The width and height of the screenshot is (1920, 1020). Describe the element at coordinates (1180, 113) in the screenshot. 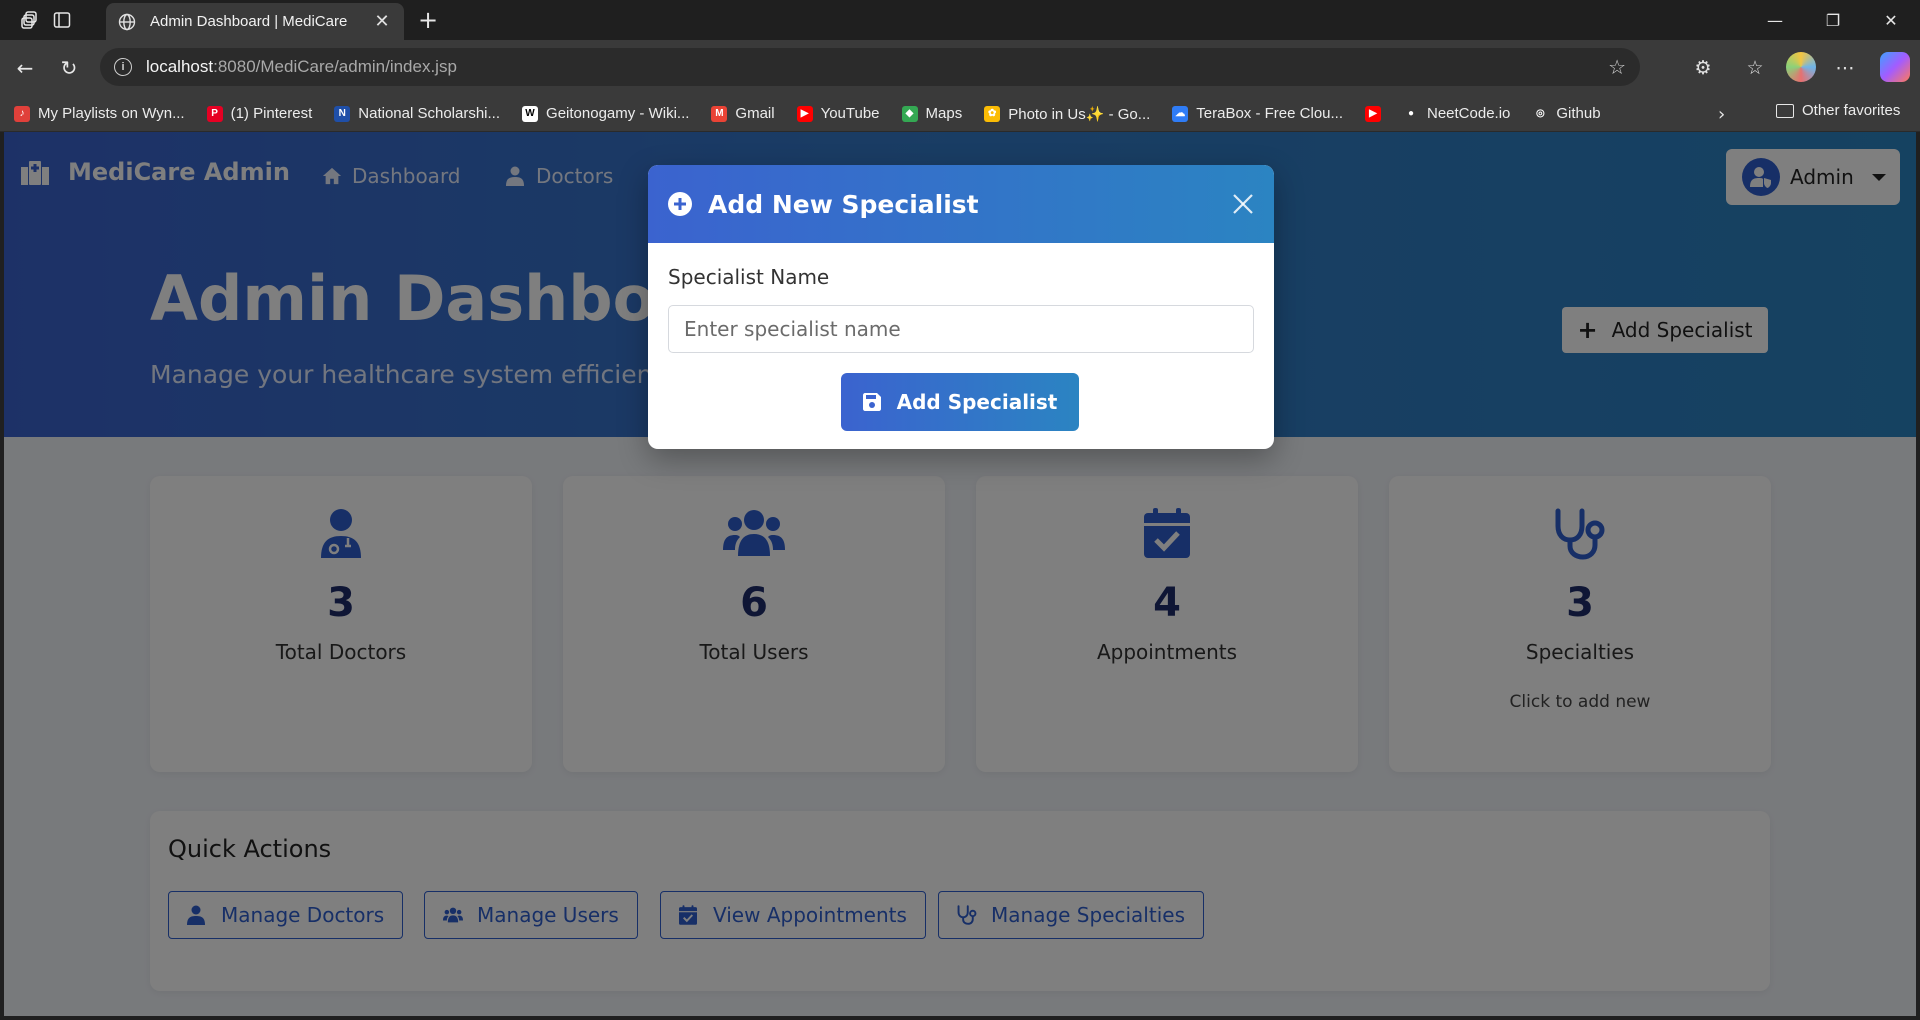

I see `bookmark-favicon-icon: ☁` at that location.